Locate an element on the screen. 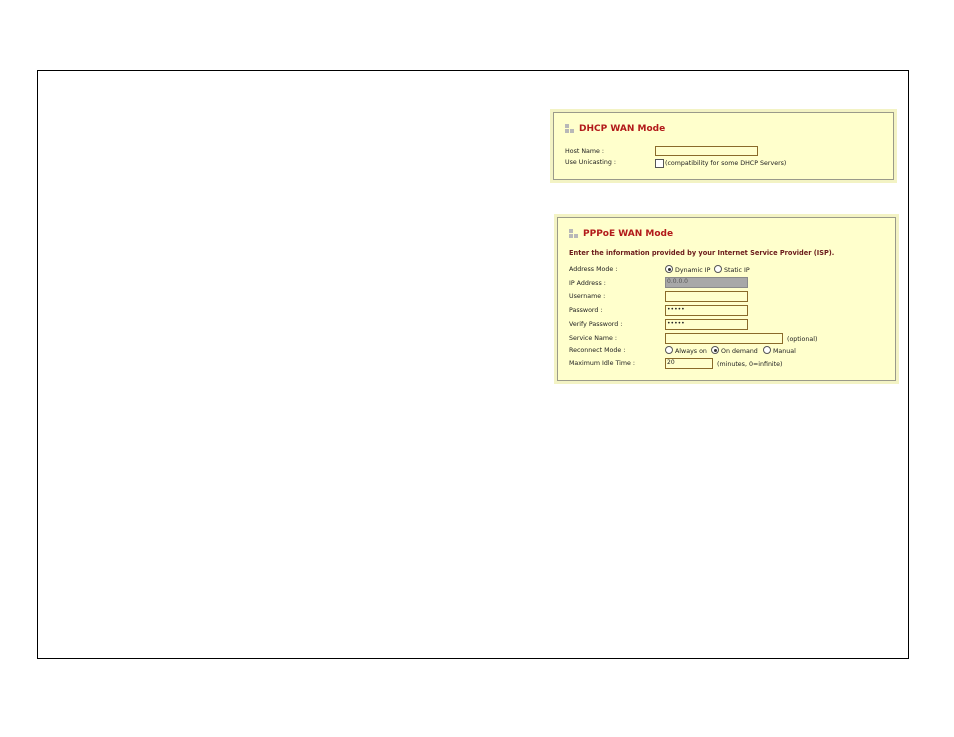 Image resolution: width=954 pixels, height=737 pixels. reconnect-always-on-label: Always on is located at coordinates (691, 351).